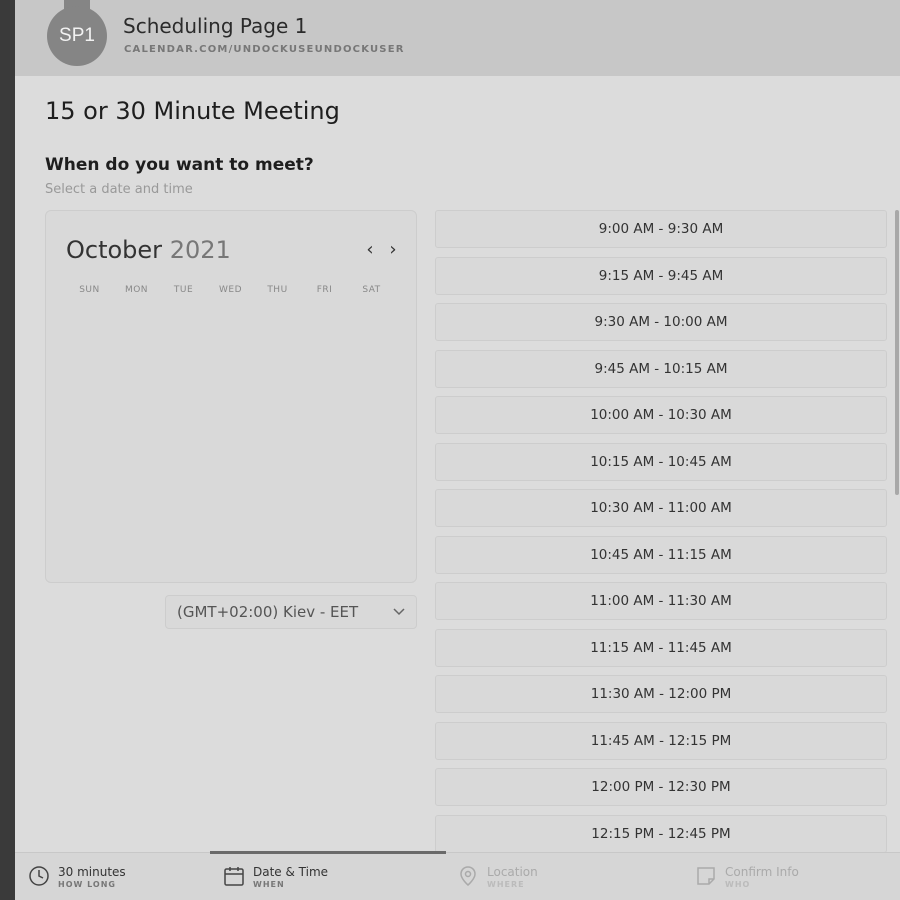 This screenshot has height=900, width=900. What do you see at coordinates (661, 322) in the screenshot?
I see `time-slot-button: 9:30 AM - 10:00 AM` at bounding box center [661, 322].